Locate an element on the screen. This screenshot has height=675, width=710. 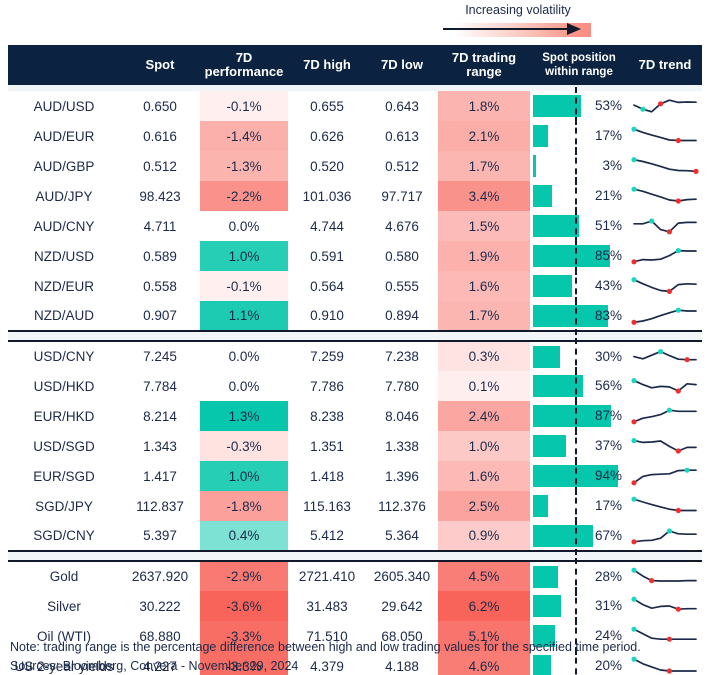
cell-high: 0.591 is located at coordinates (327, 256).